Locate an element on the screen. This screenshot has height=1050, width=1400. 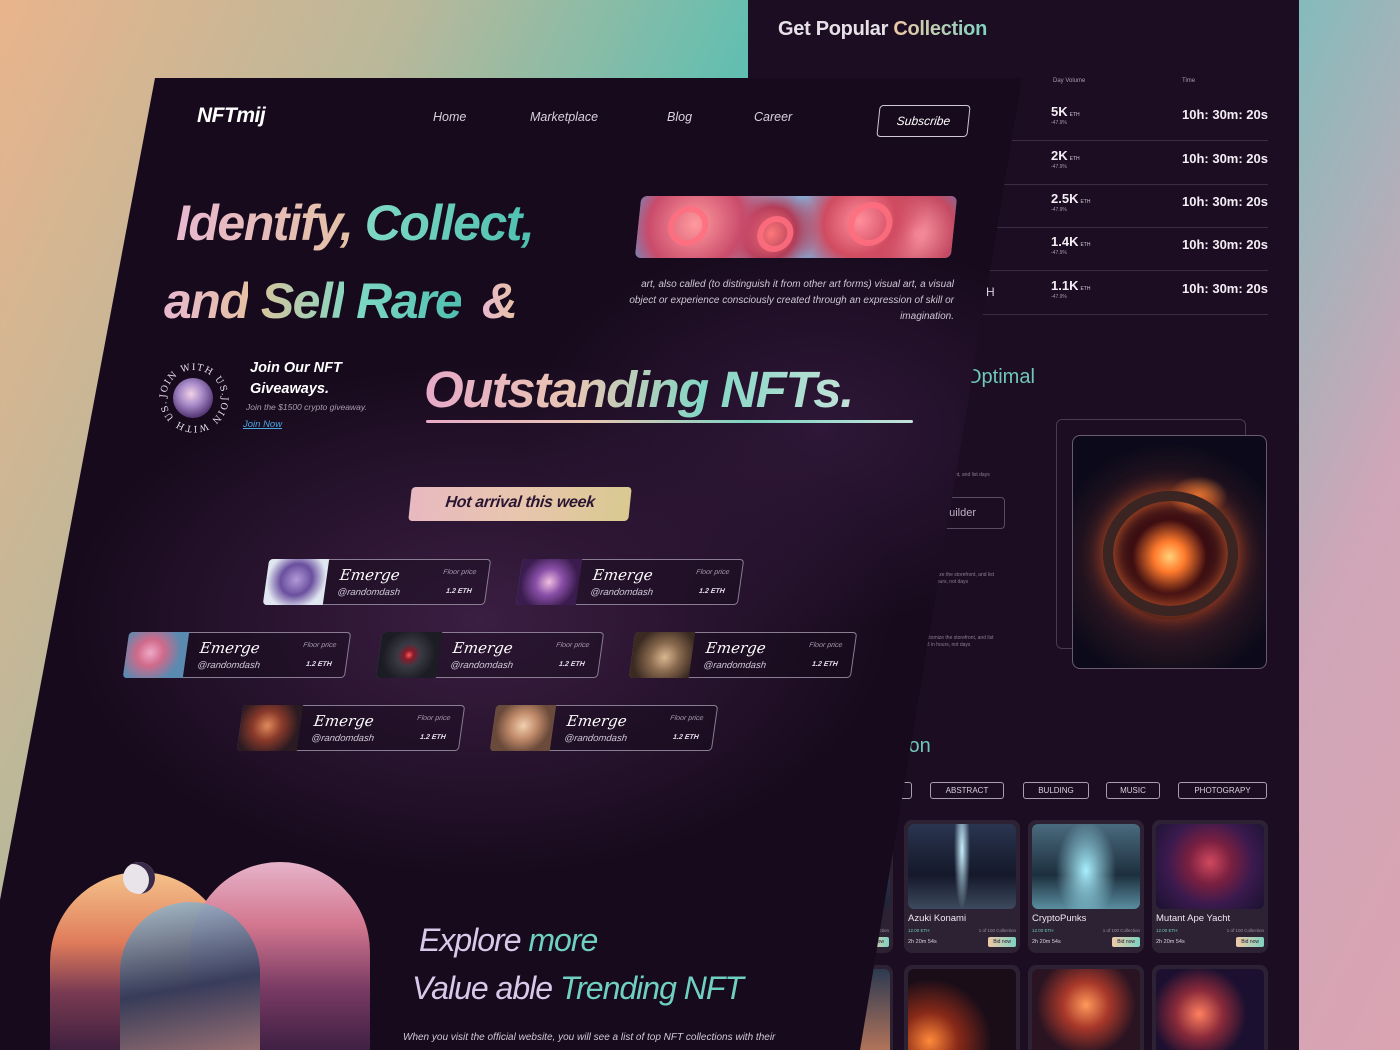
hero-line-1: Identify, Collect, is located at coordinates (355, 223).